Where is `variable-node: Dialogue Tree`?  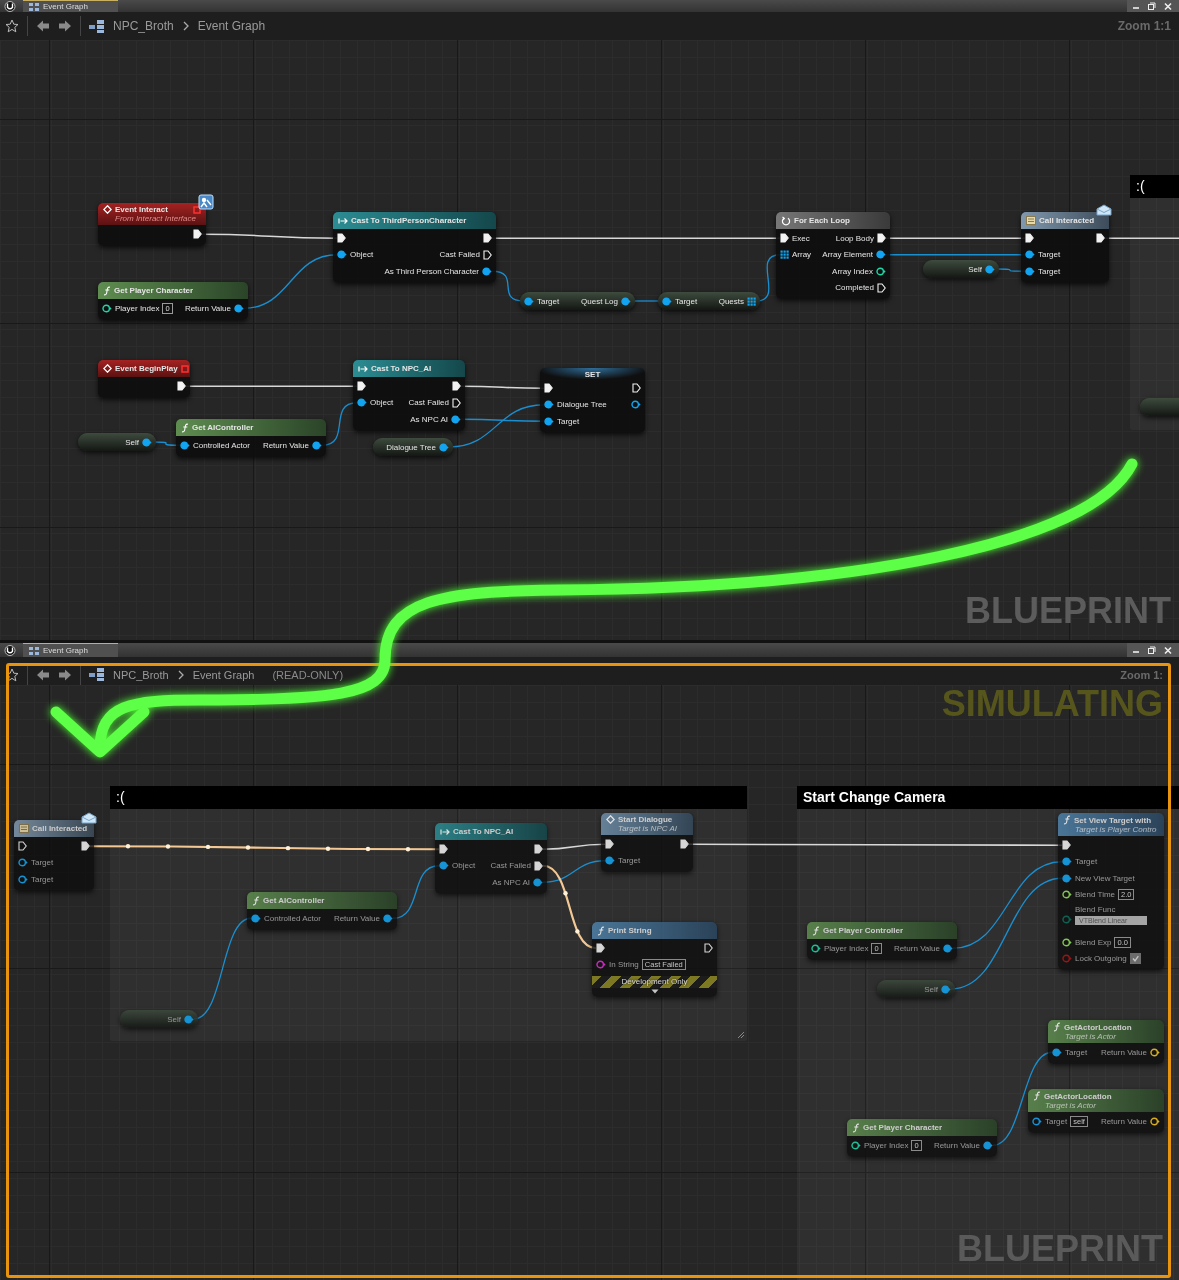
variable-node: Dialogue Tree is located at coordinates (413, 447).